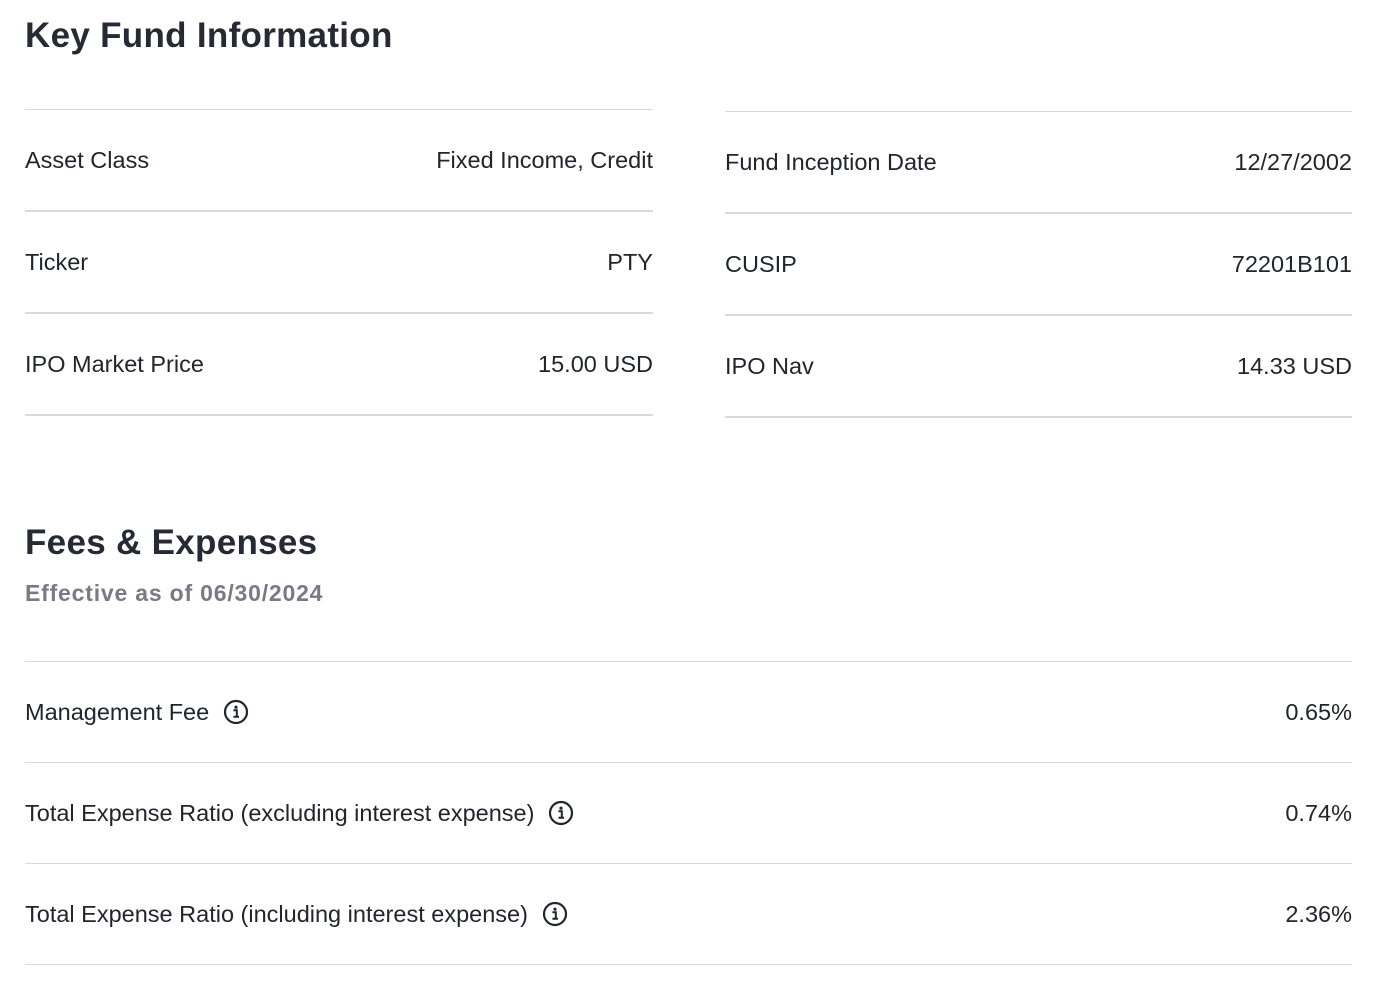 The width and height of the screenshot is (1378, 988). What do you see at coordinates (1318, 812) in the screenshot?
I see `total-expense-ratio-excluding-value: 0.74%` at bounding box center [1318, 812].